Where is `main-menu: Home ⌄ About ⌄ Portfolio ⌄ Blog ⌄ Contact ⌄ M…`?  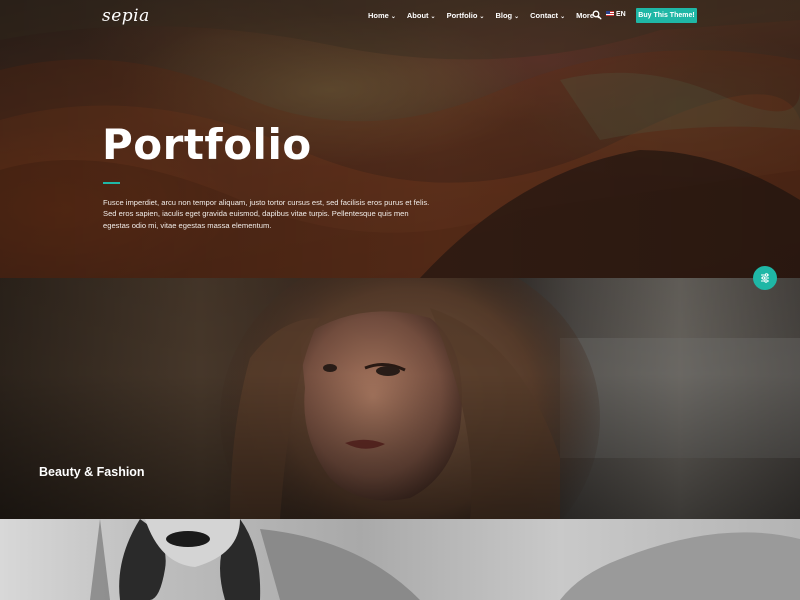
main-menu: Home ⌄ About ⌄ Portfolio ⌄ Blog ⌄ Contact ⌄ M… is located at coordinates (490, 15).